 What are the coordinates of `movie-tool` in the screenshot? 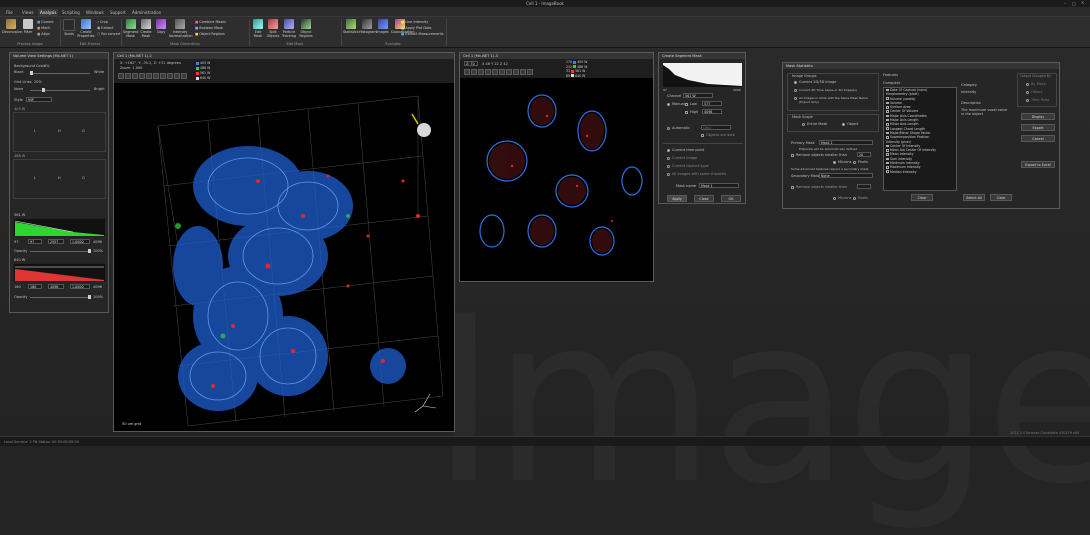 It's located at (177, 76).